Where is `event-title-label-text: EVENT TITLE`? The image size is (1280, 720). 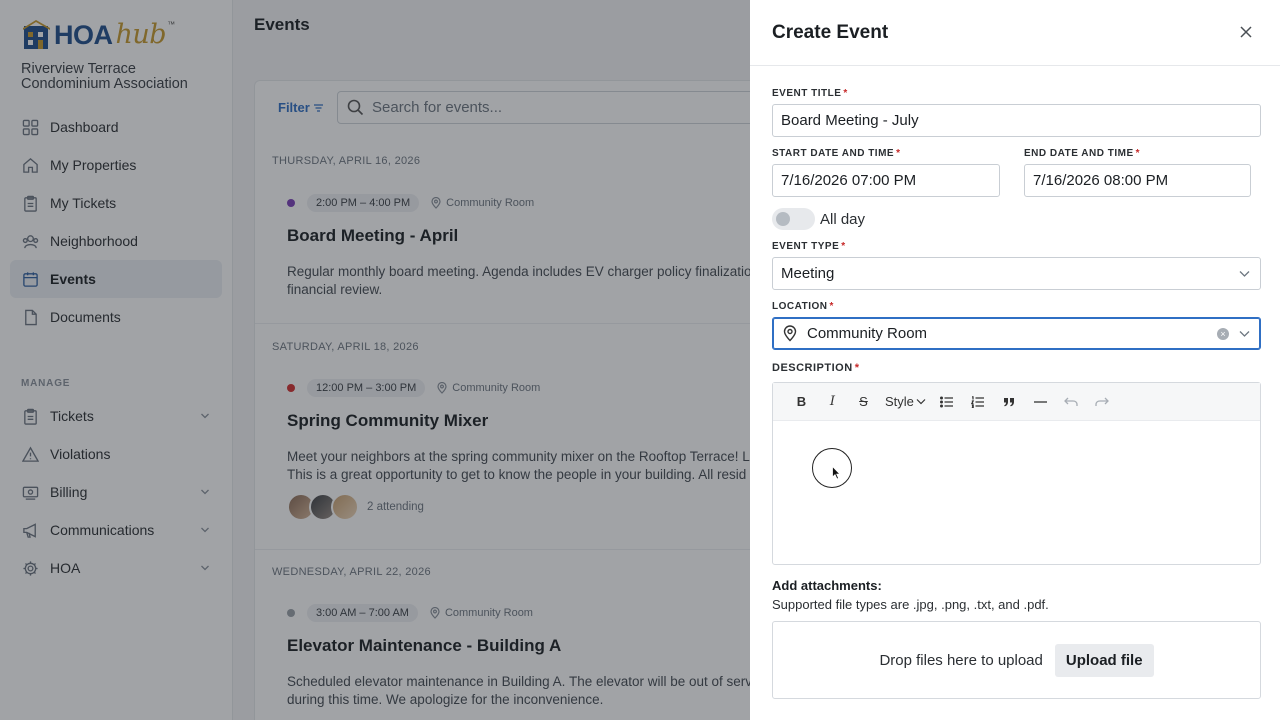 event-title-label-text: EVENT TITLE is located at coordinates (807, 93).